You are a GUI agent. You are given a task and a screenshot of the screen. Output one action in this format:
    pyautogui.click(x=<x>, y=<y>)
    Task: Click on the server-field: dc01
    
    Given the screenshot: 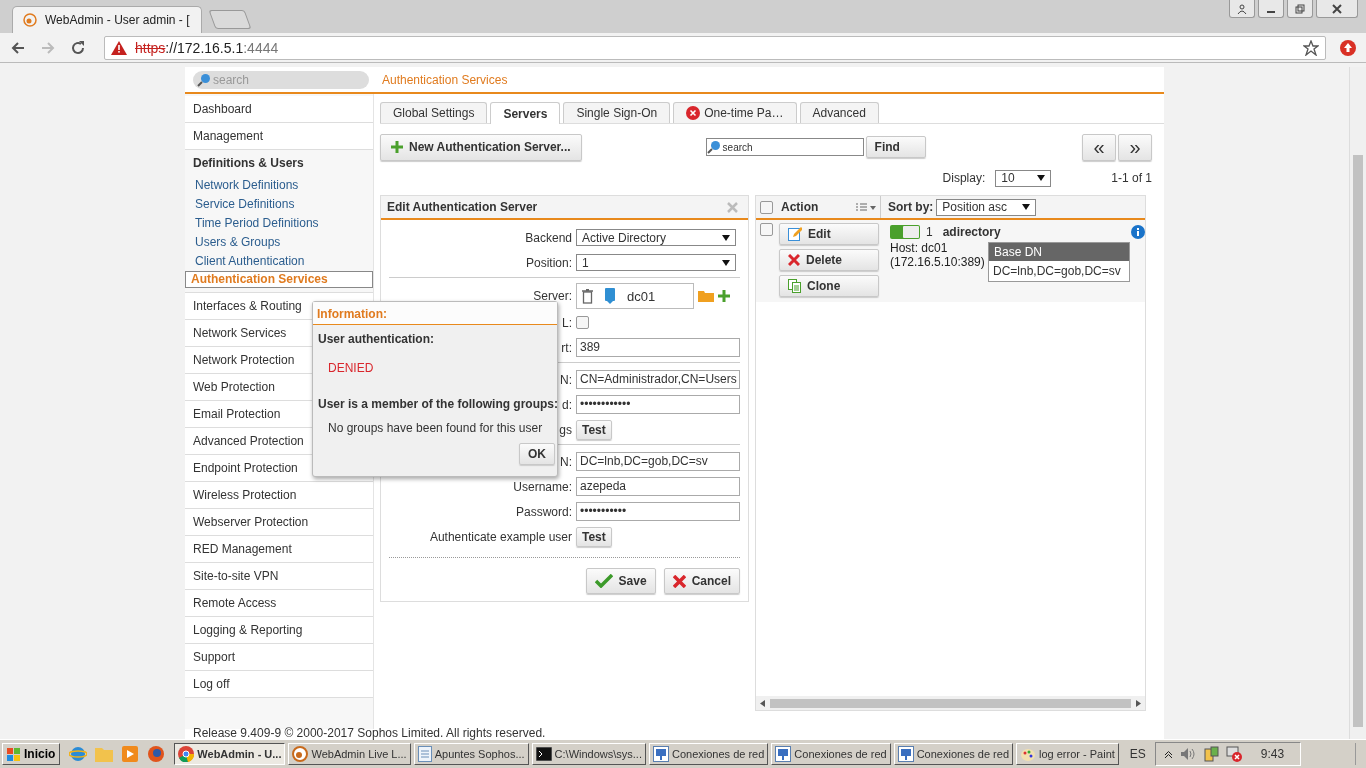 What is the action you would take?
    pyautogui.click(x=635, y=296)
    